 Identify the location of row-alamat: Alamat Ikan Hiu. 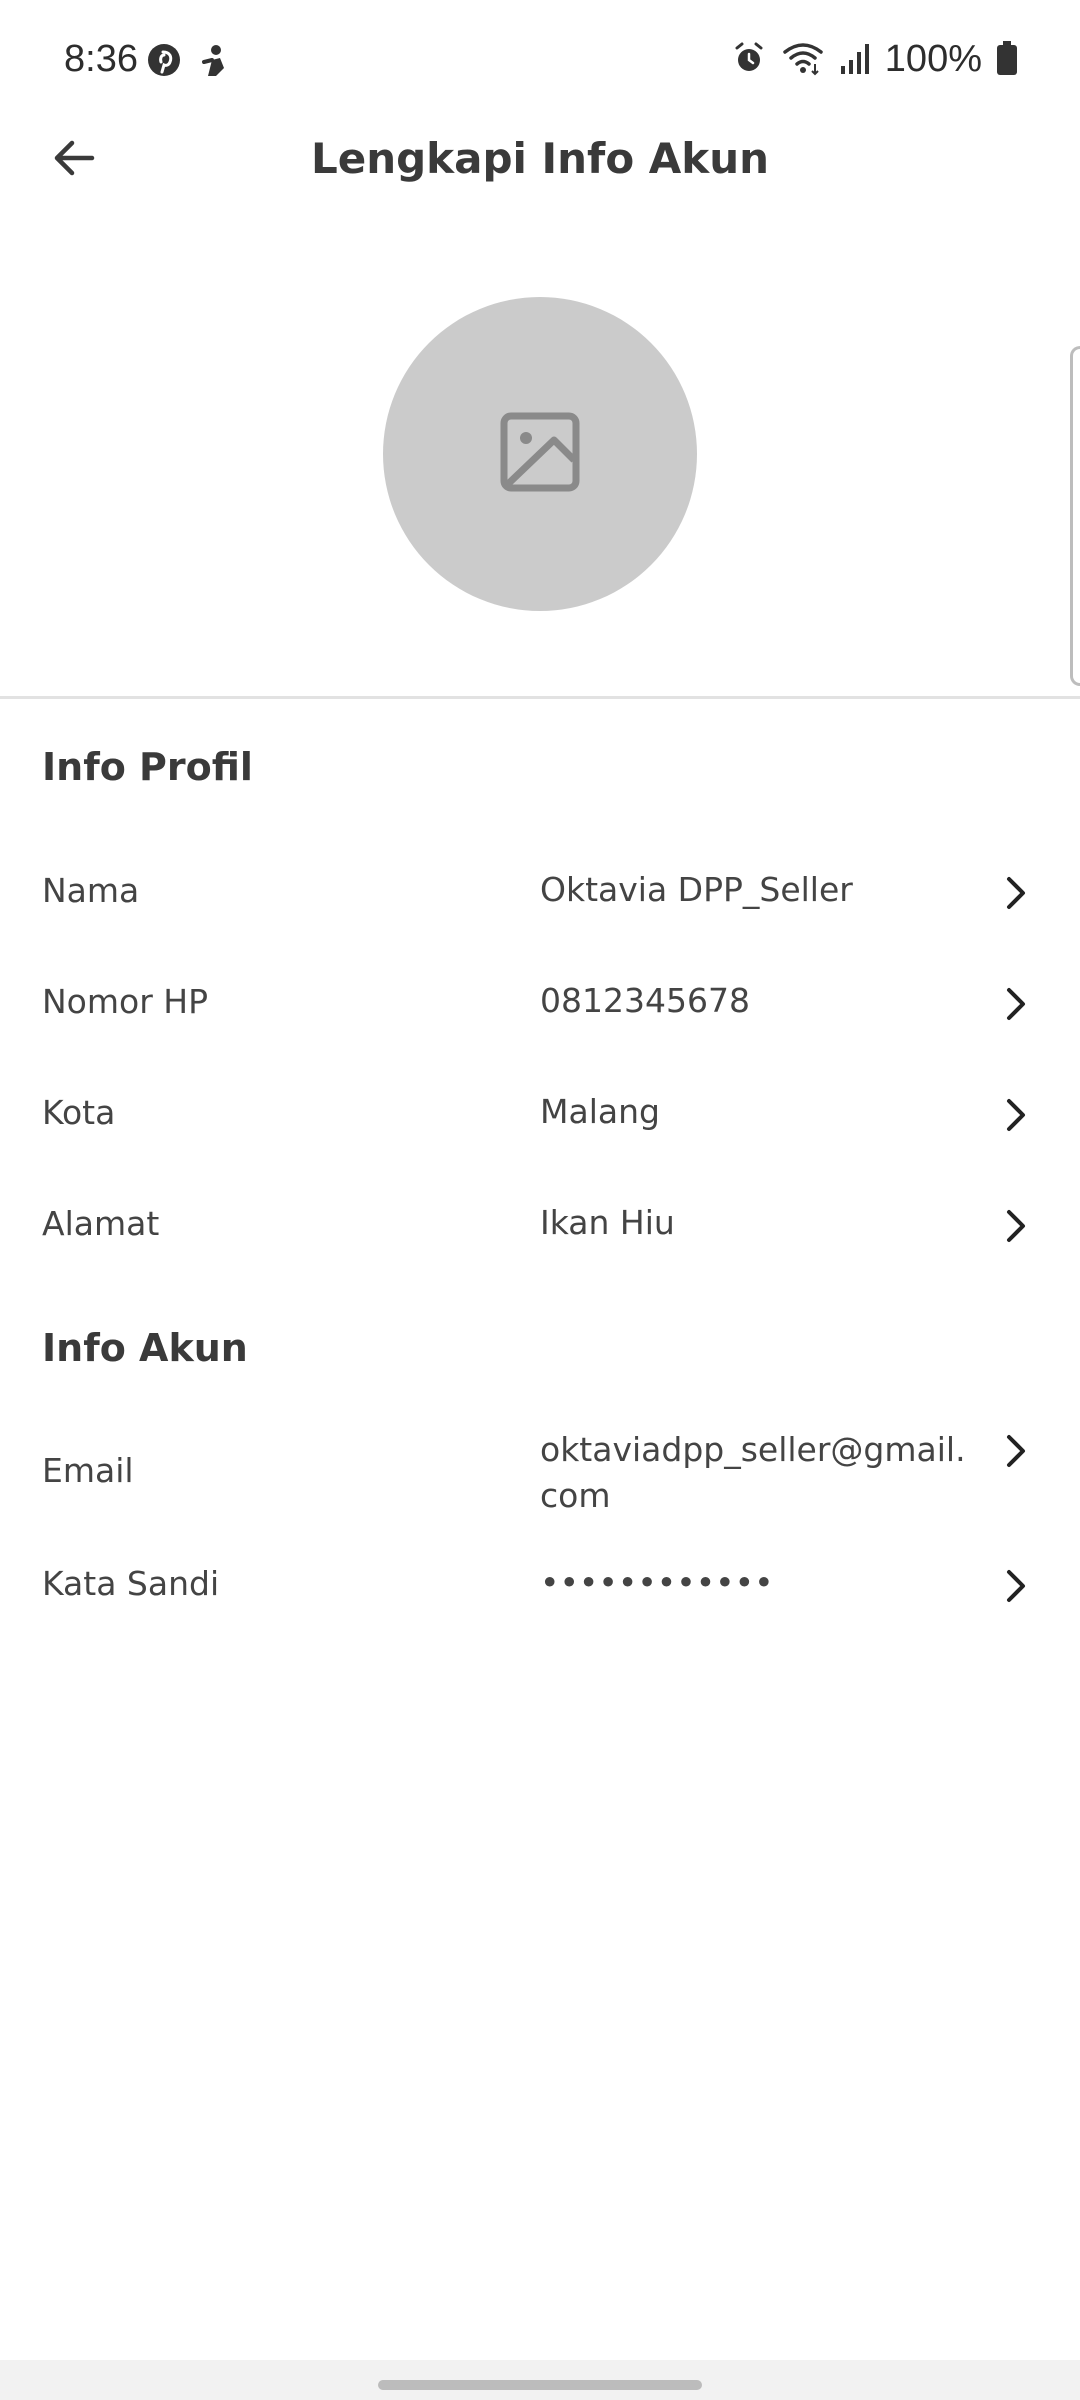
(540, 1240).